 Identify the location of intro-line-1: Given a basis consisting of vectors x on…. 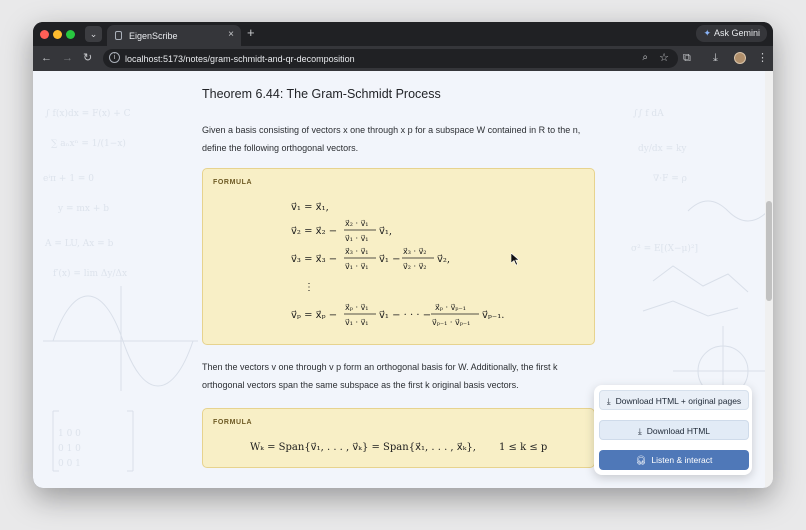
(391, 130).